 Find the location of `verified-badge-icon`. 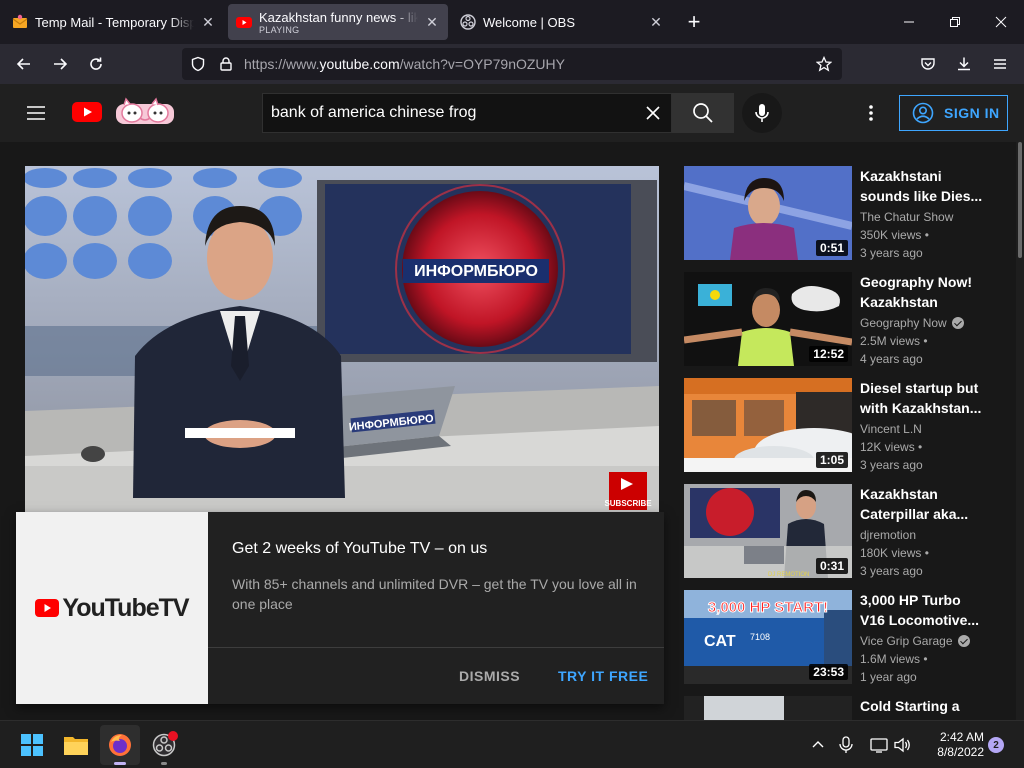

verified-badge-icon is located at coordinates (963, 641).